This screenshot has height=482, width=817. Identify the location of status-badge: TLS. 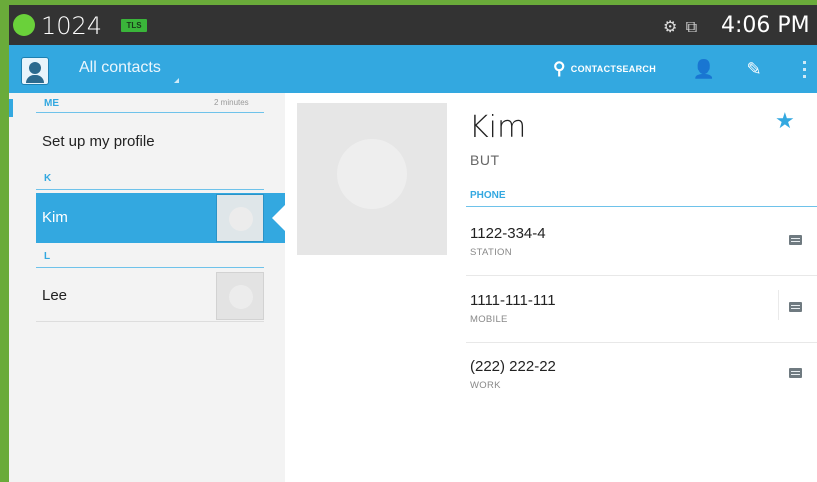
(134, 25).